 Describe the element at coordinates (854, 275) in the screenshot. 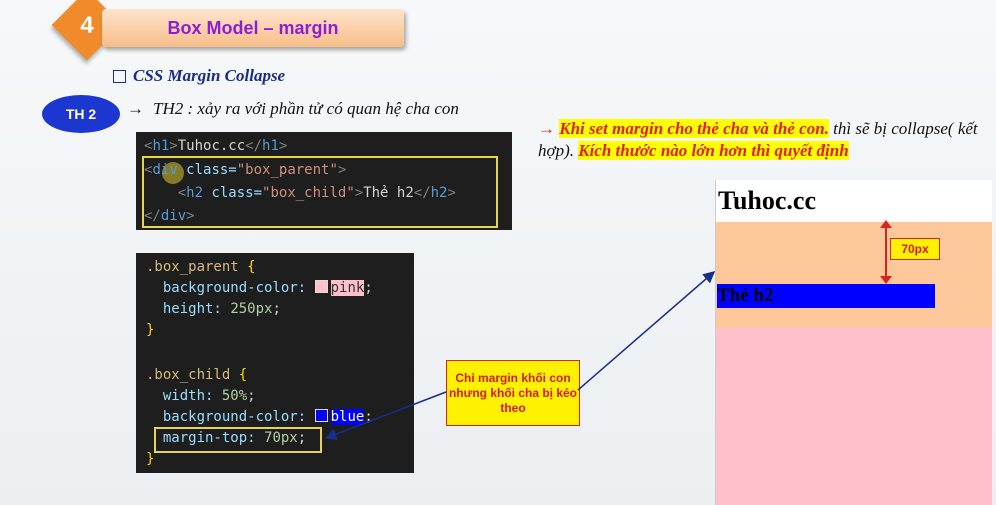

I see `collapsed-margin-area` at that location.